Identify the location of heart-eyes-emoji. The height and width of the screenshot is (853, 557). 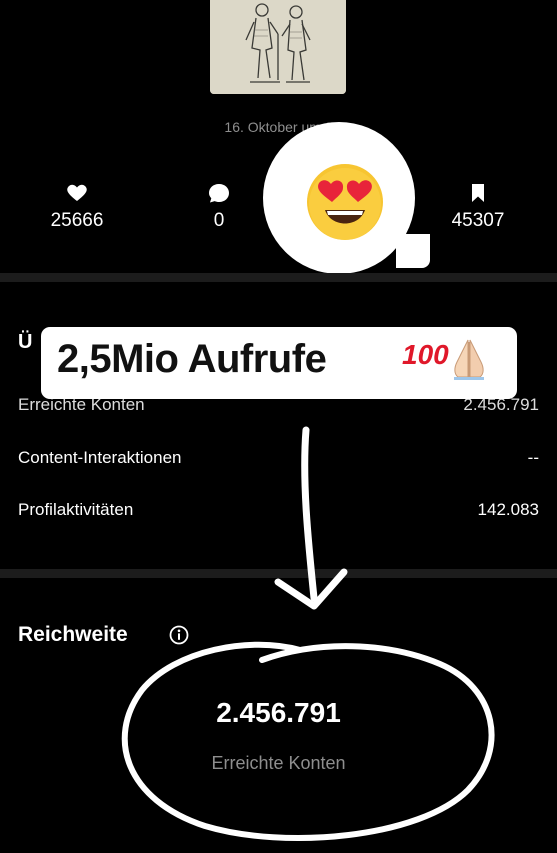
(345, 202).